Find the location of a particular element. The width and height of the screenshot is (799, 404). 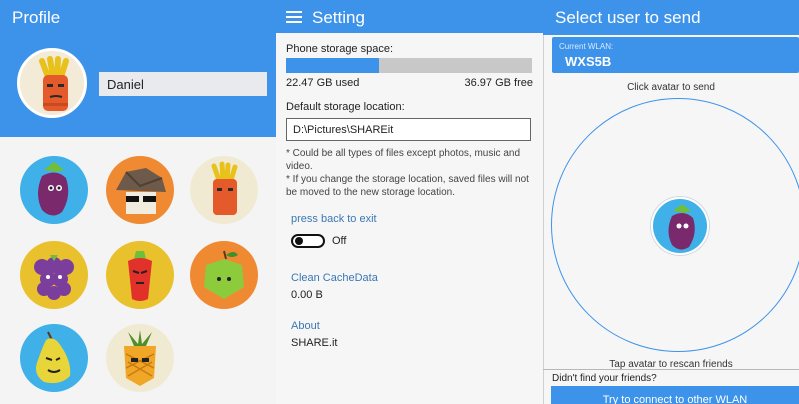

clean-cache-link: Clean CacheData is located at coordinates (334, 278).